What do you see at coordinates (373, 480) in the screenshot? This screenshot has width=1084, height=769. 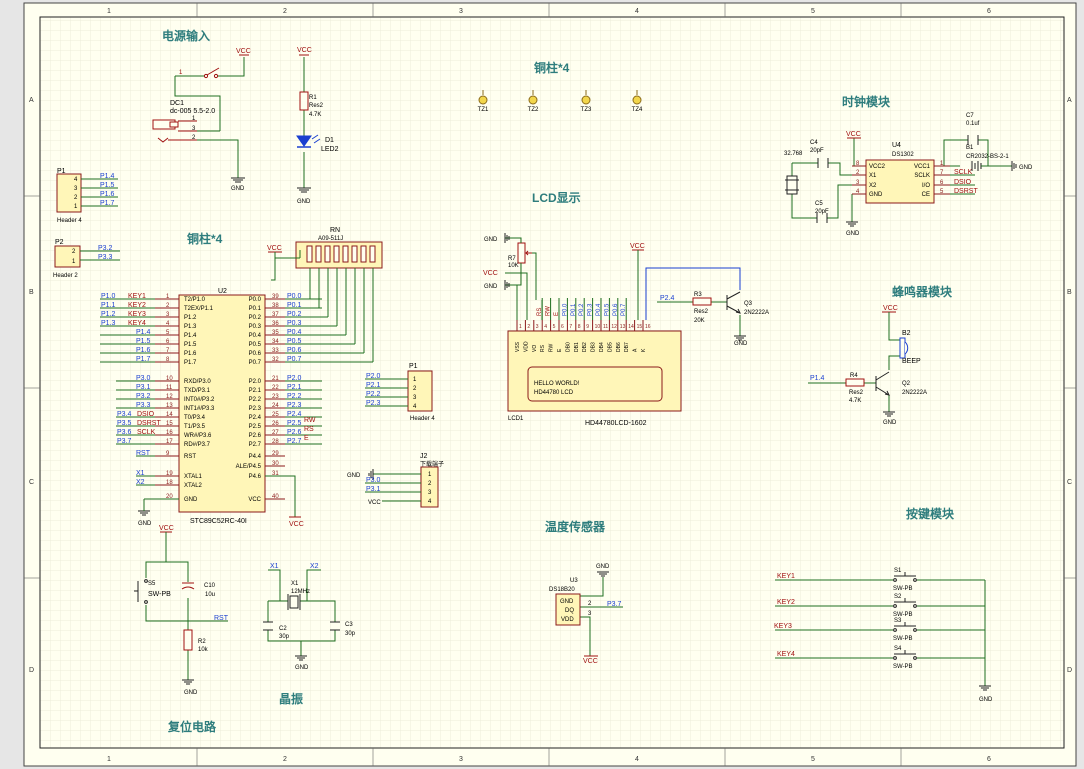 I see `j2-net-p30: P3.0` at bounding box center [373, 480].